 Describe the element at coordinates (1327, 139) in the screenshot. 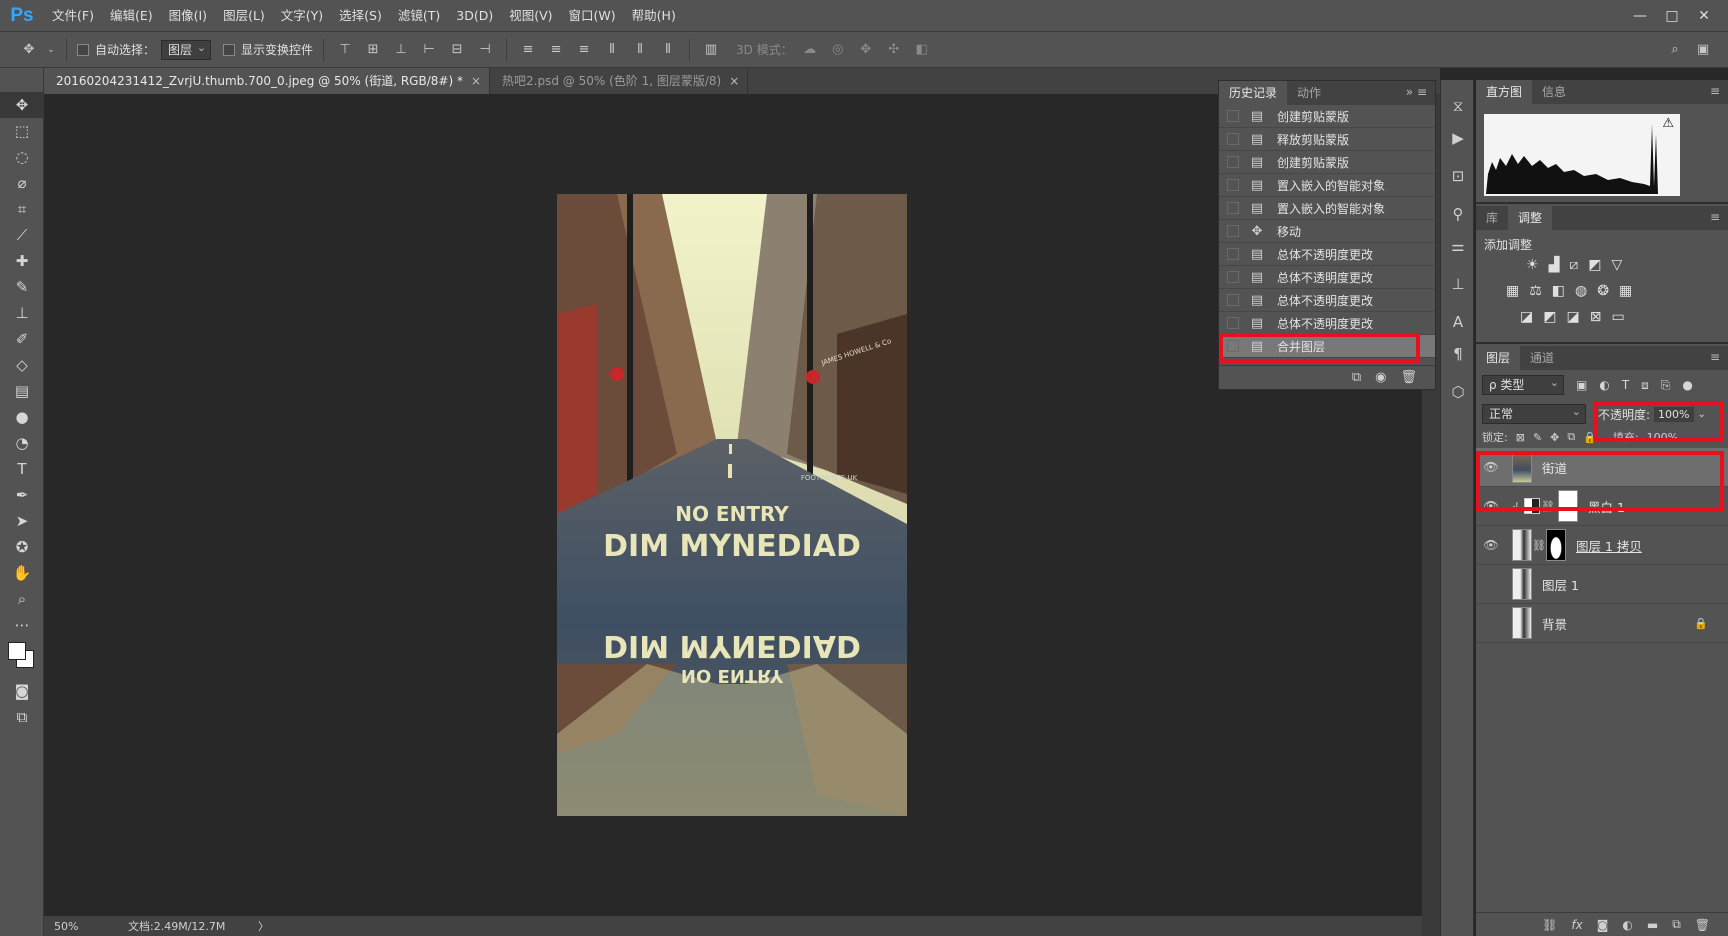

I see `history-item: ▤ 释放剪贴蒙版` at that location.